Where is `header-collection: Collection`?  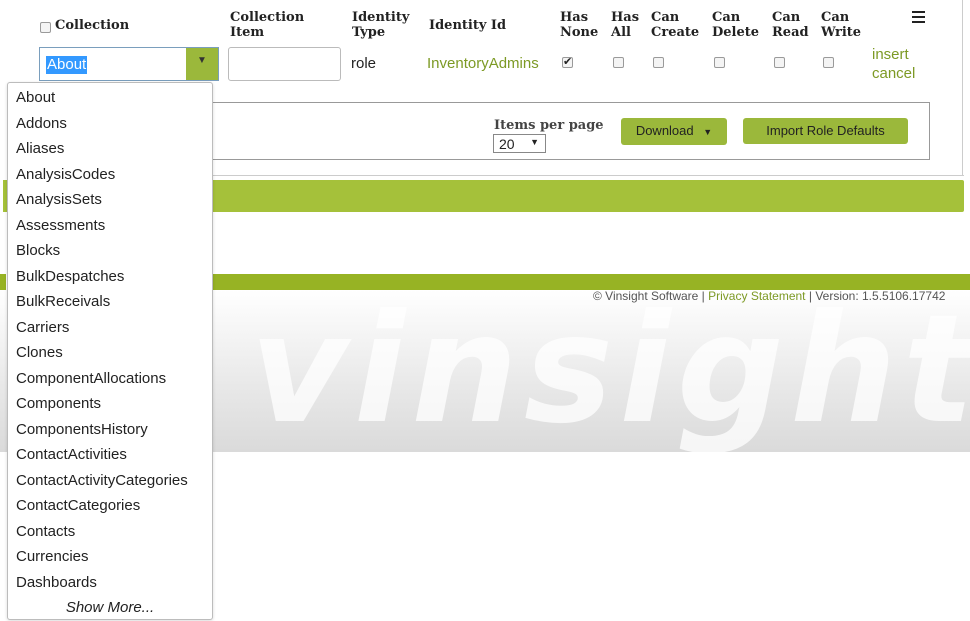
header-collection: Collection is located at coordinates (92, 25).